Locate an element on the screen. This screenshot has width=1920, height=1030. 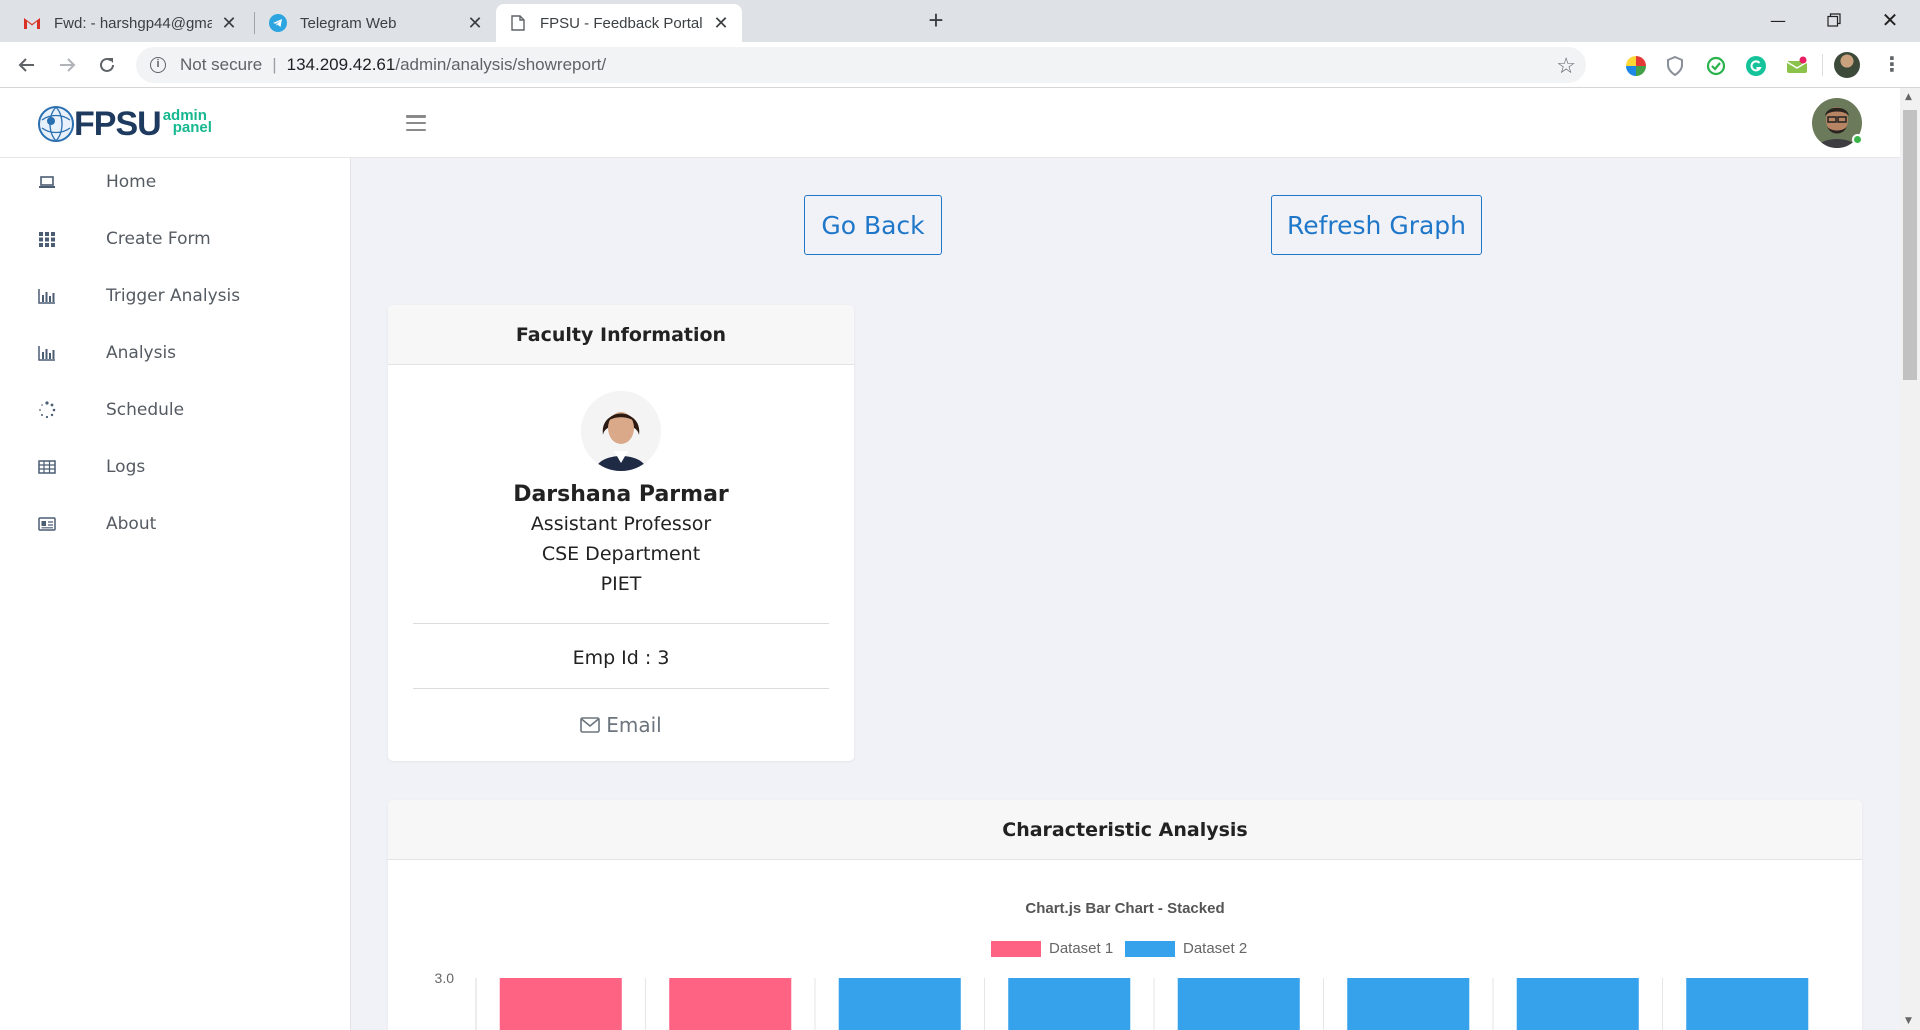
faculty-institute: PIET is located at coordinates (621, 584).